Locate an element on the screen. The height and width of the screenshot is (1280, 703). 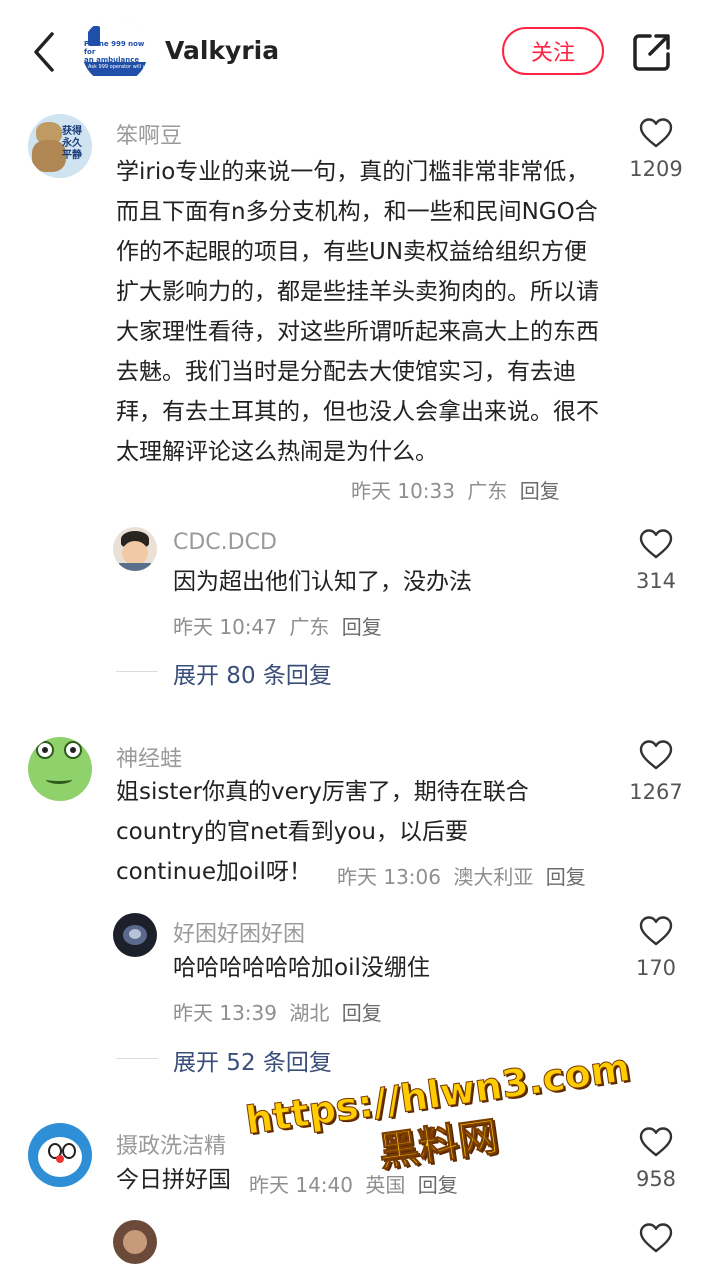
expand-replies-button: 展开 80 条回复 is located at coordinates (252, 673).